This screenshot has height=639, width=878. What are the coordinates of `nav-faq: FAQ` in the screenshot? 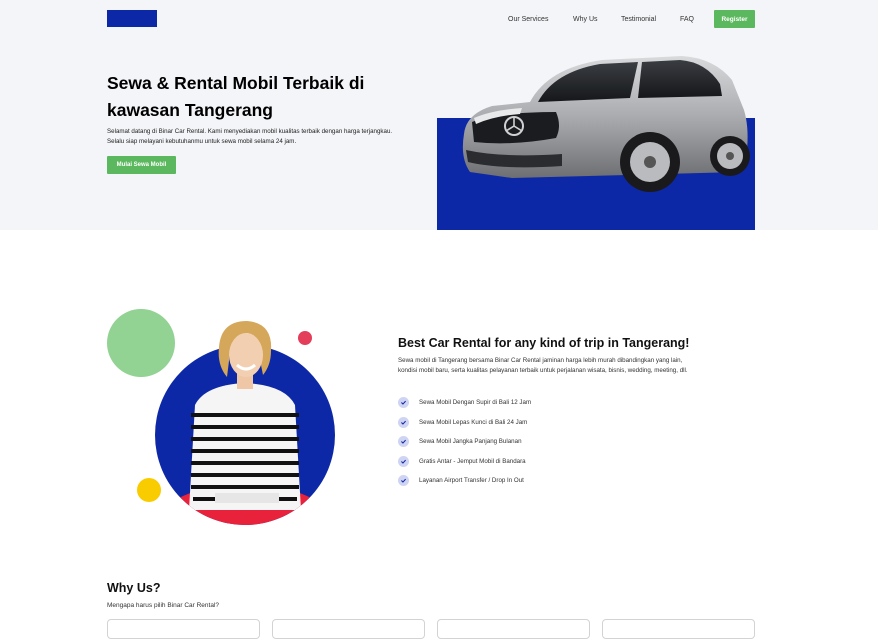 It's located at (687, 19).